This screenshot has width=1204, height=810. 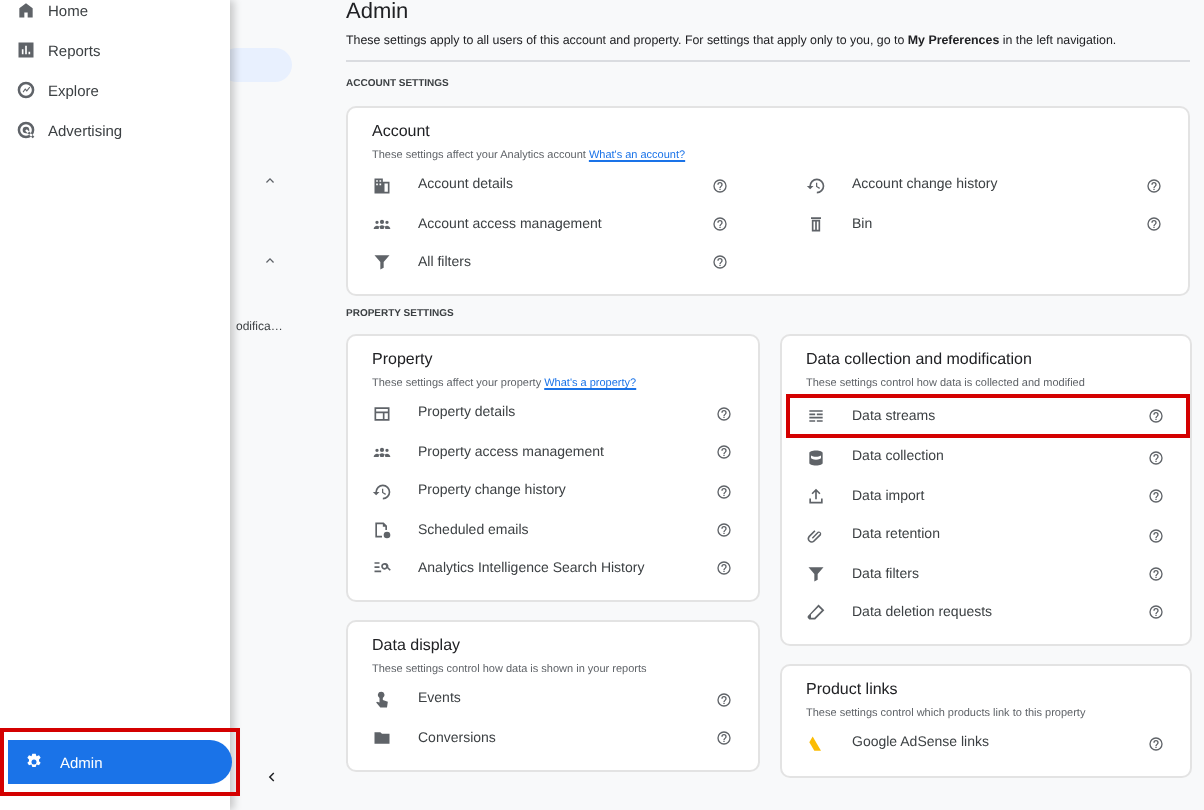 I want to click on card-title: Account, so click(x=402, y=132).